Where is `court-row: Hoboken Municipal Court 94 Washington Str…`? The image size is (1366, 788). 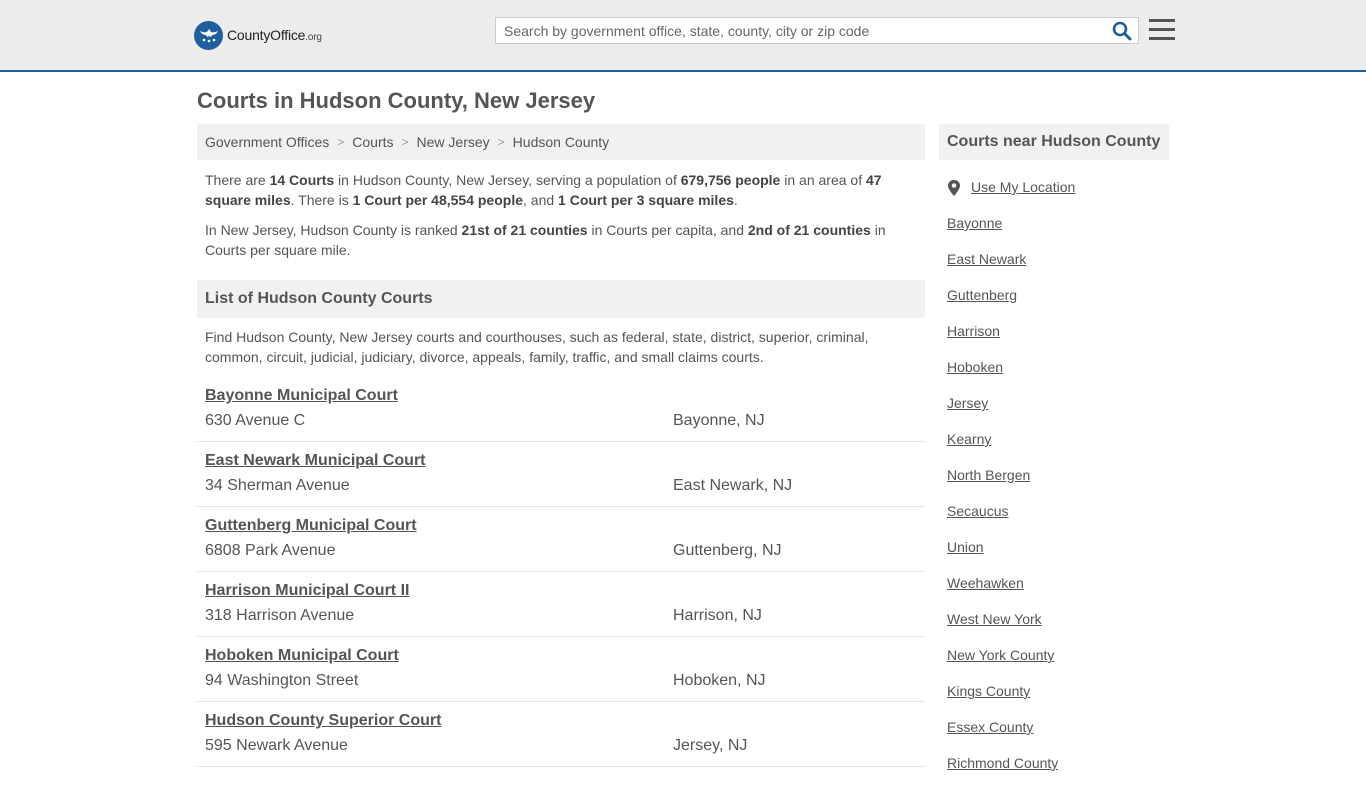 court-row: Hoboken Municipal Court 94 Washington Str… is located at coordinates (561, 669).